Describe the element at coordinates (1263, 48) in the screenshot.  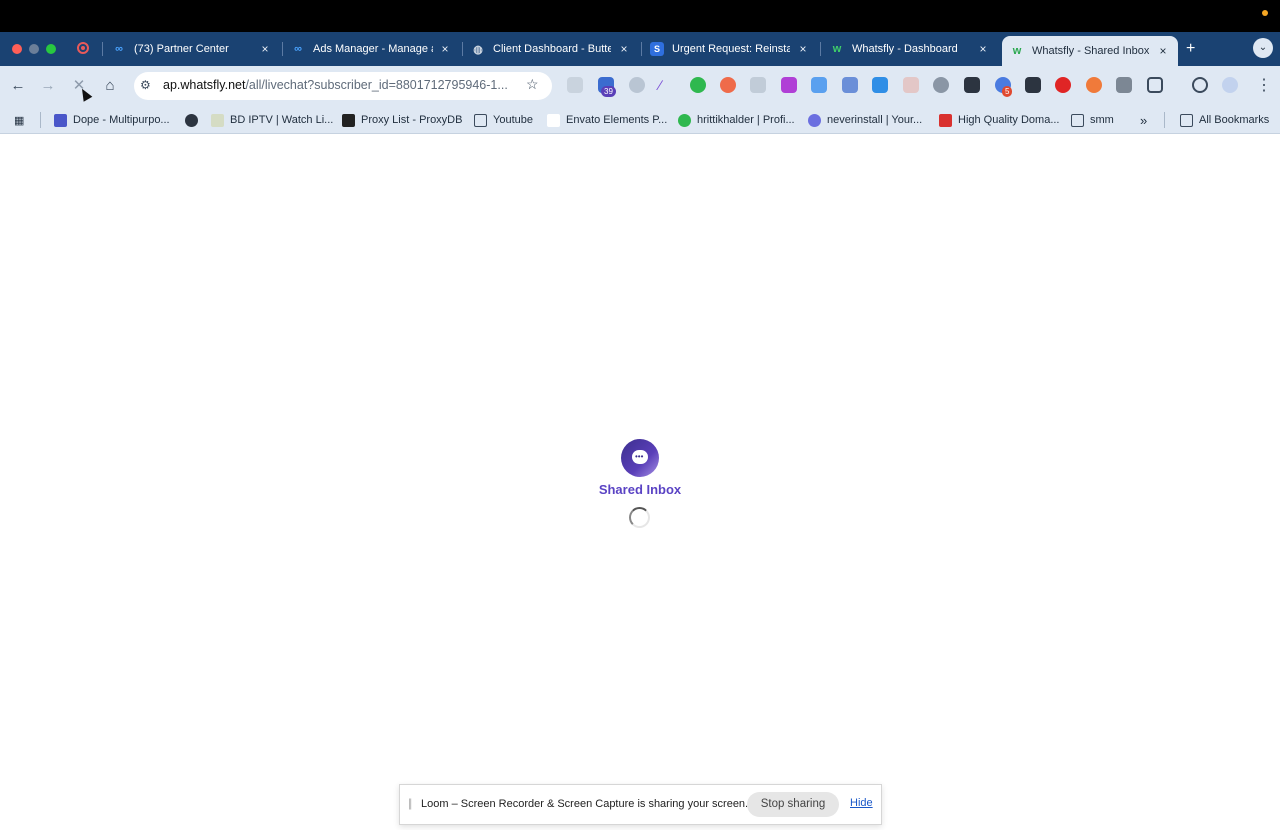
I see `tab-search-chevron-icon: ⌄` at that location.